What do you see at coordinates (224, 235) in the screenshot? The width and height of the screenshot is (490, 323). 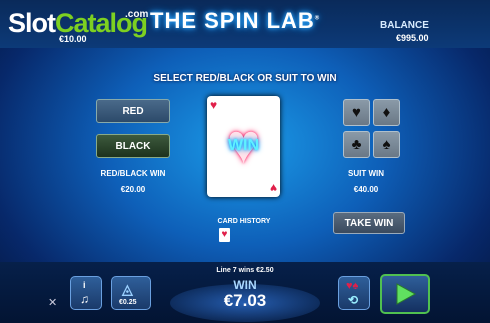 I see `history-card: ♥` at bounding box center [224, 235].